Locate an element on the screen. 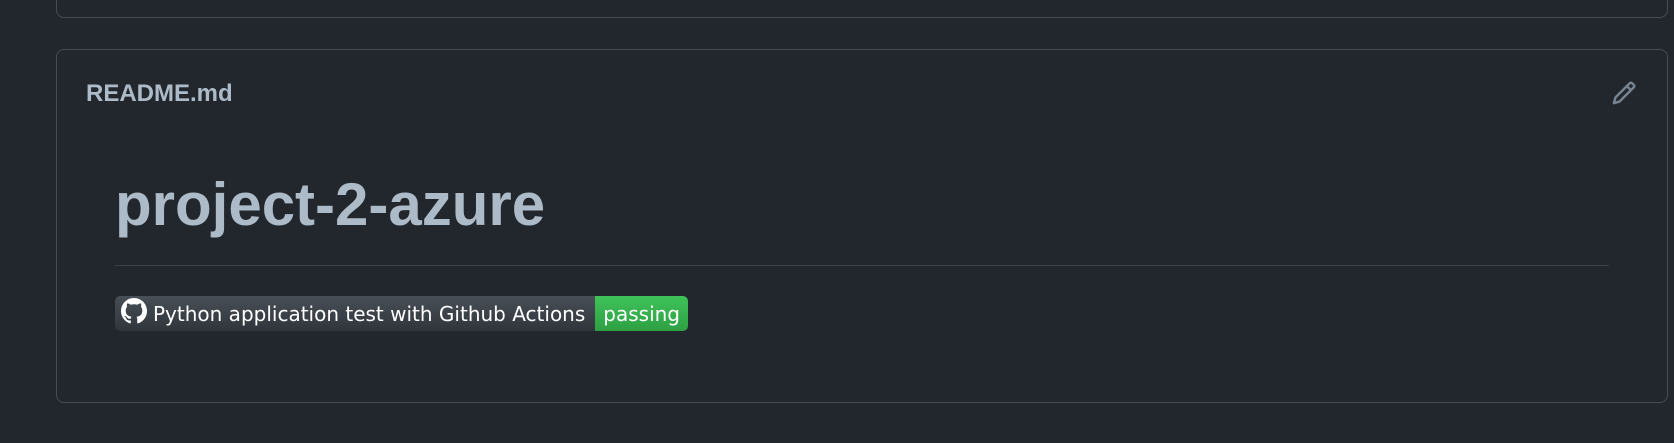 This screenshot has width=1674, height=443. pencil-icon is located at coordinates (1624, 95).